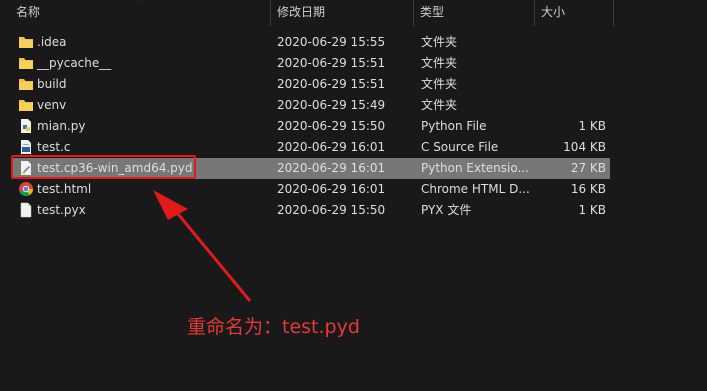  Describe the element at coordinates (454, 126) in the screenshot. I see `file-type: Python File` at that location.